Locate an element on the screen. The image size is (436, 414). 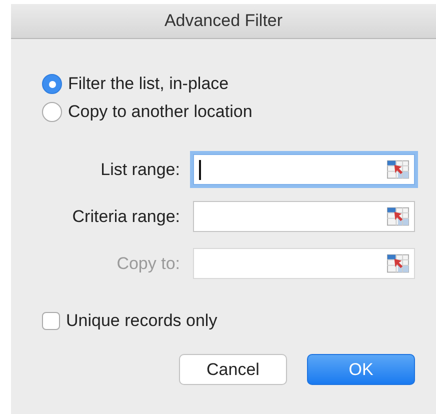
radio-option: Filter the list, in-place is located at coordinates (135, 84).